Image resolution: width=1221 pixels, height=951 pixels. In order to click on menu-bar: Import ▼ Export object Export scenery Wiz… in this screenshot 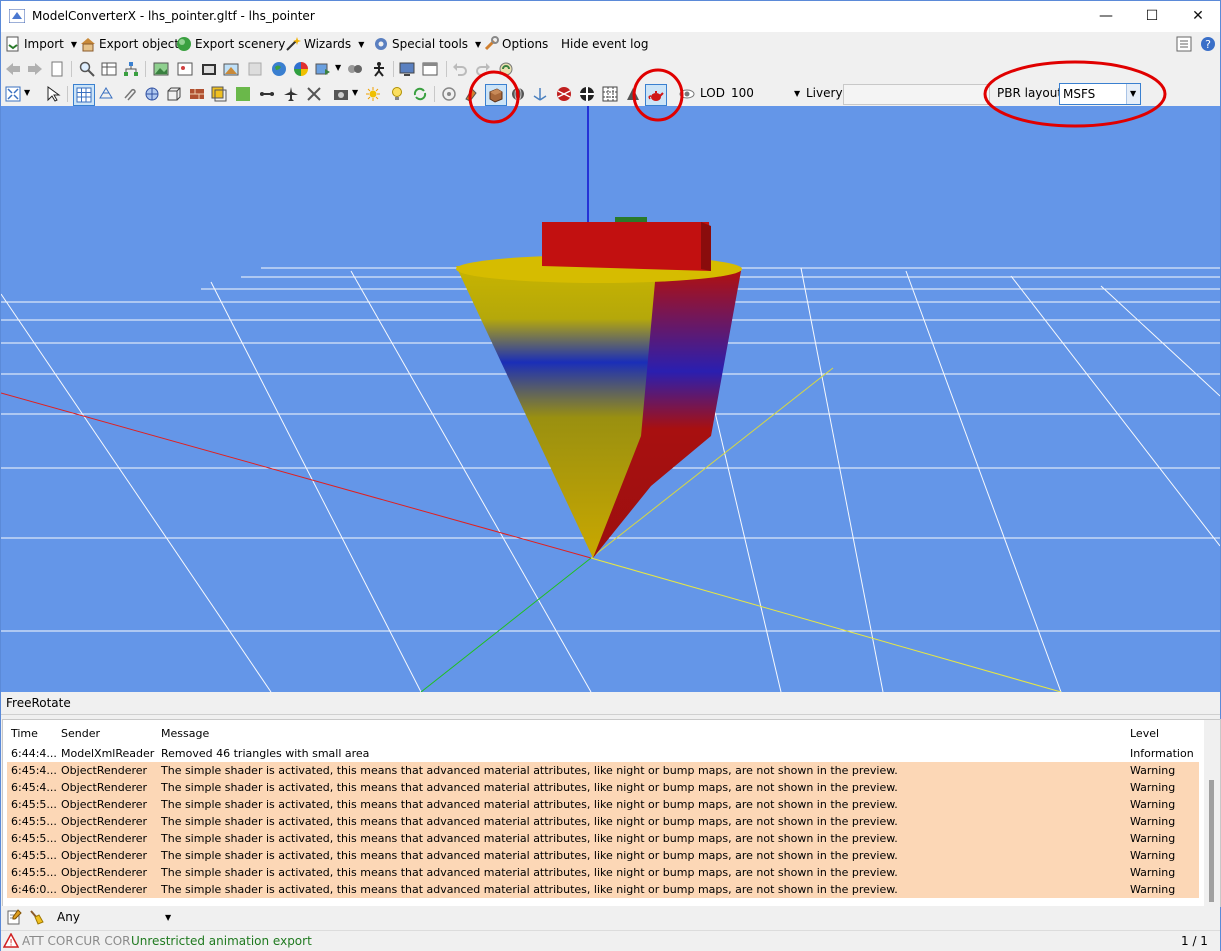, I will do `click(610, 44)`.